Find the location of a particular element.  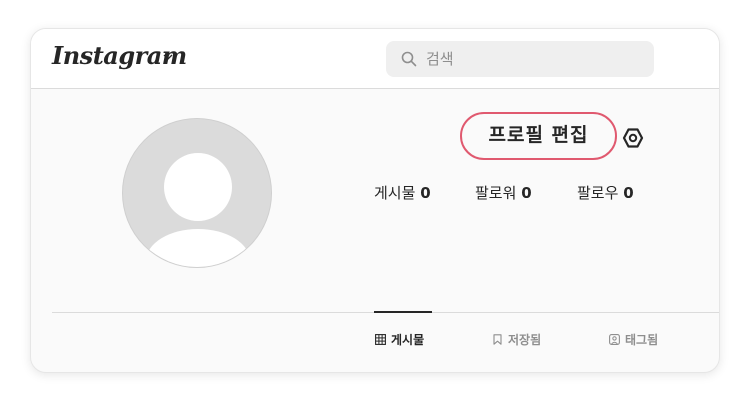

gear-icon is located at coordinates (633, 138).